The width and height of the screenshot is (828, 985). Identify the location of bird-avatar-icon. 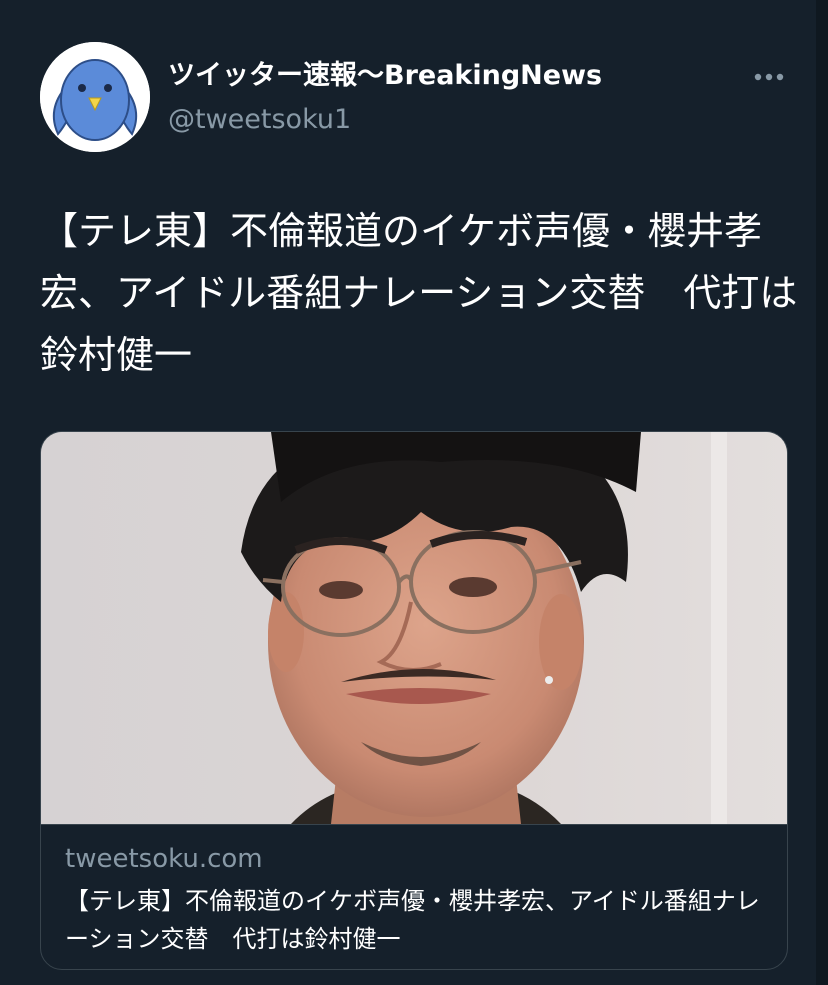
(95, 97).